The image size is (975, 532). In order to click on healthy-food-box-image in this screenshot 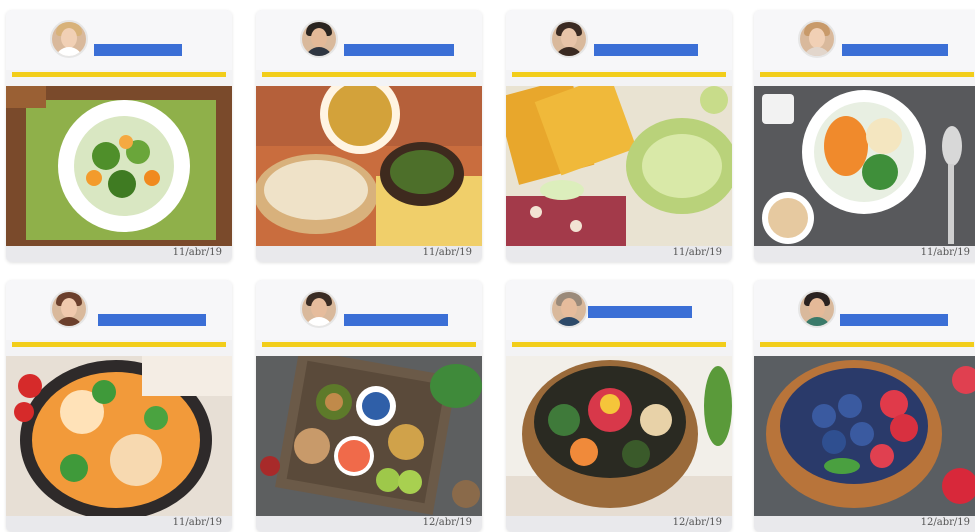, I will do `click(369, 436)`.